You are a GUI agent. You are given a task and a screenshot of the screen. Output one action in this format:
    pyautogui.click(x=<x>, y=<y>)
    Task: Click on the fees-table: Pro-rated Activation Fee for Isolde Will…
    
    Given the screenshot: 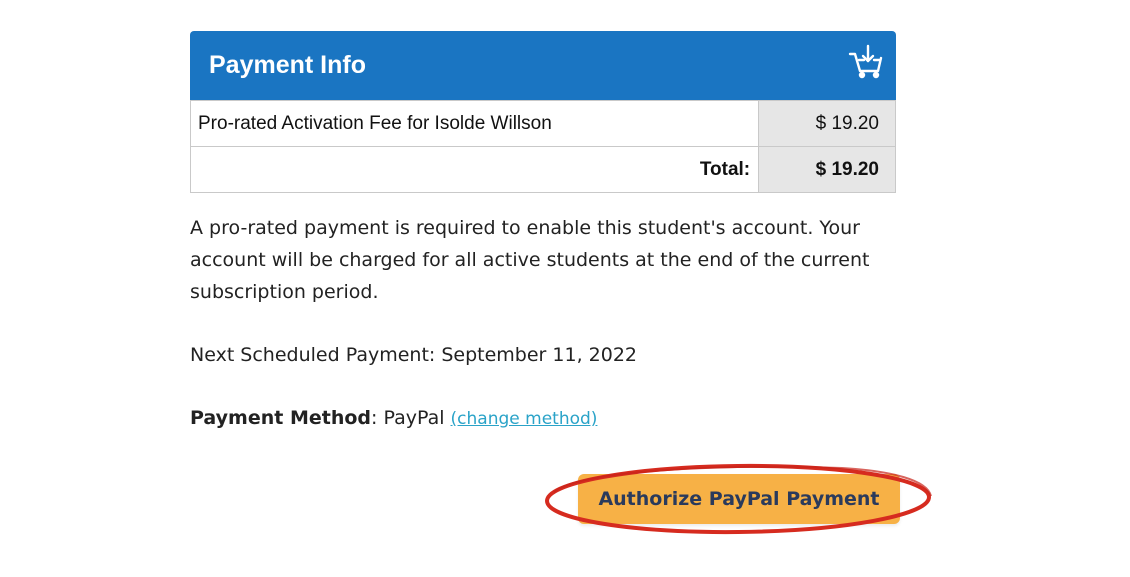 What is the action you would take?
    pyautogui.click(x=542, y=146)
    